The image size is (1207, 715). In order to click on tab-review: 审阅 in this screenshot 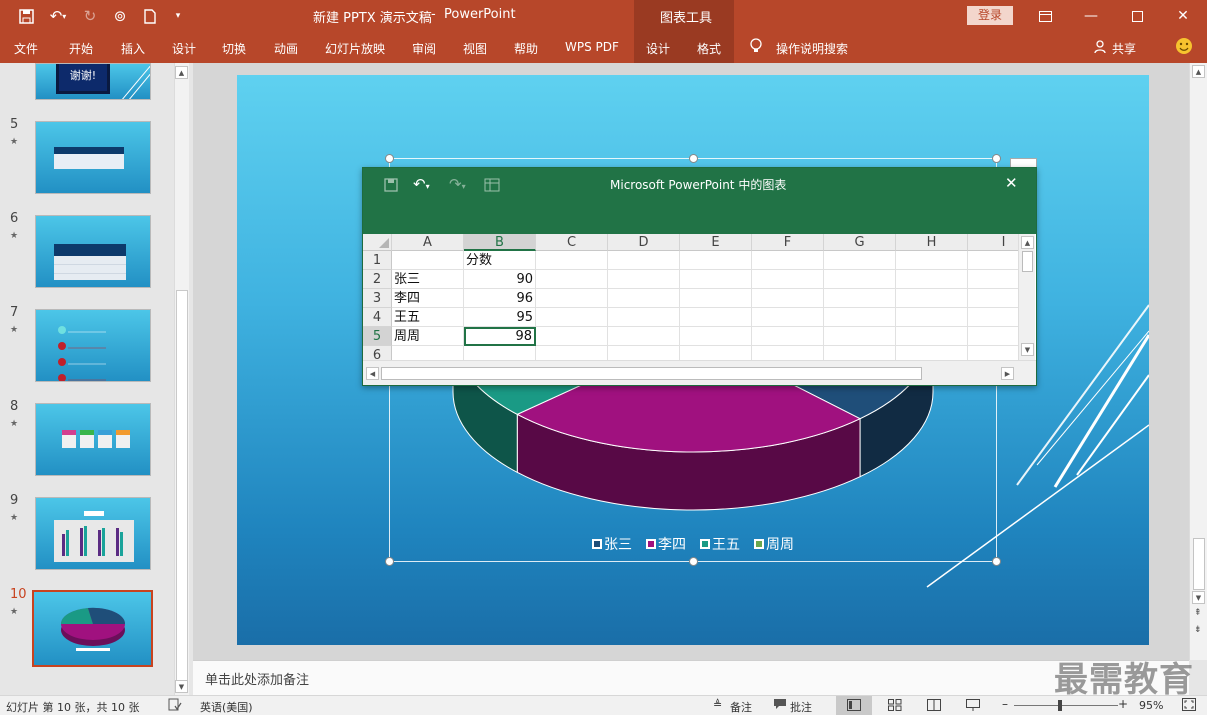, I will do `click(424, 48)`.